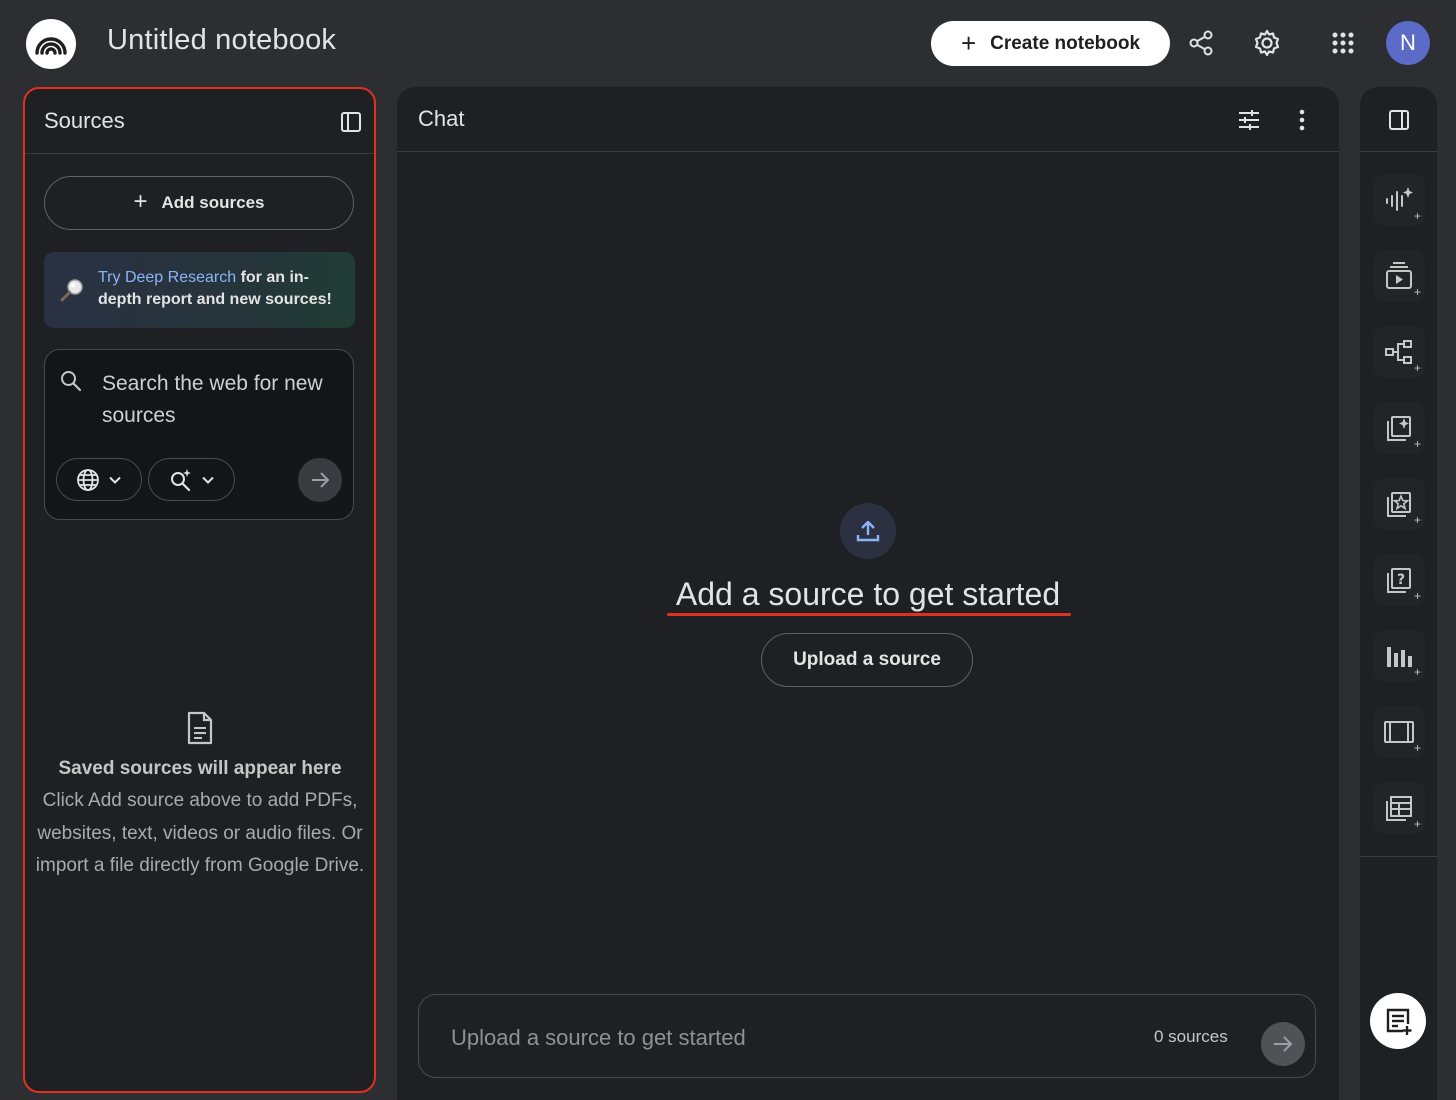 The width and height of the screenshot is (1456, 1100). I want to click on search-icon, so click(71, 381).